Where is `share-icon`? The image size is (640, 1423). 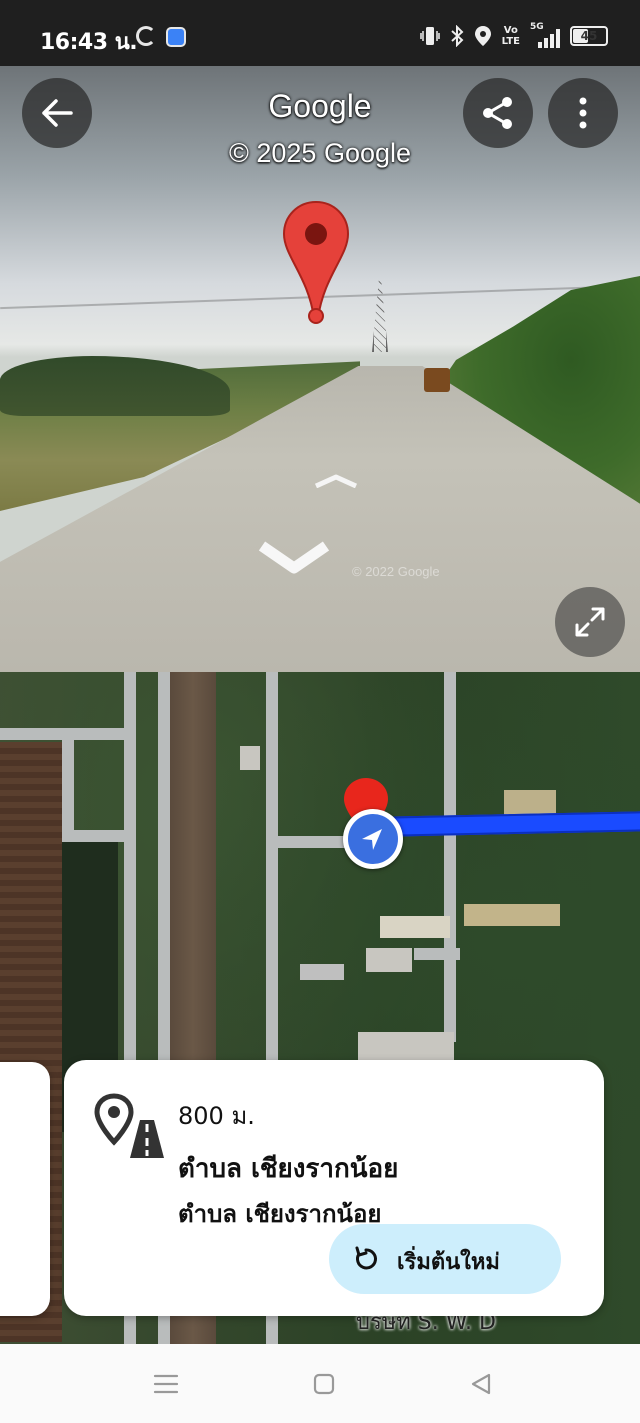
share-icon is located at coordinates (497, 113).